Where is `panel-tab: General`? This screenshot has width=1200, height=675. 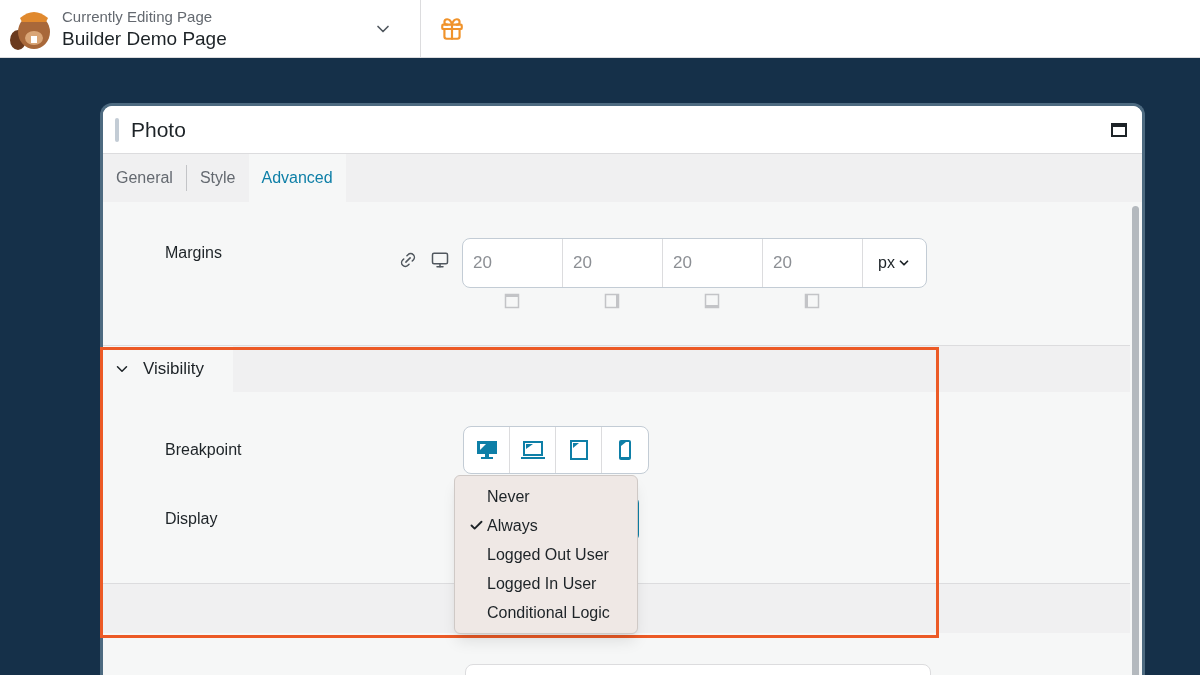
panel-tab: General is located at coordinates (144, 178).